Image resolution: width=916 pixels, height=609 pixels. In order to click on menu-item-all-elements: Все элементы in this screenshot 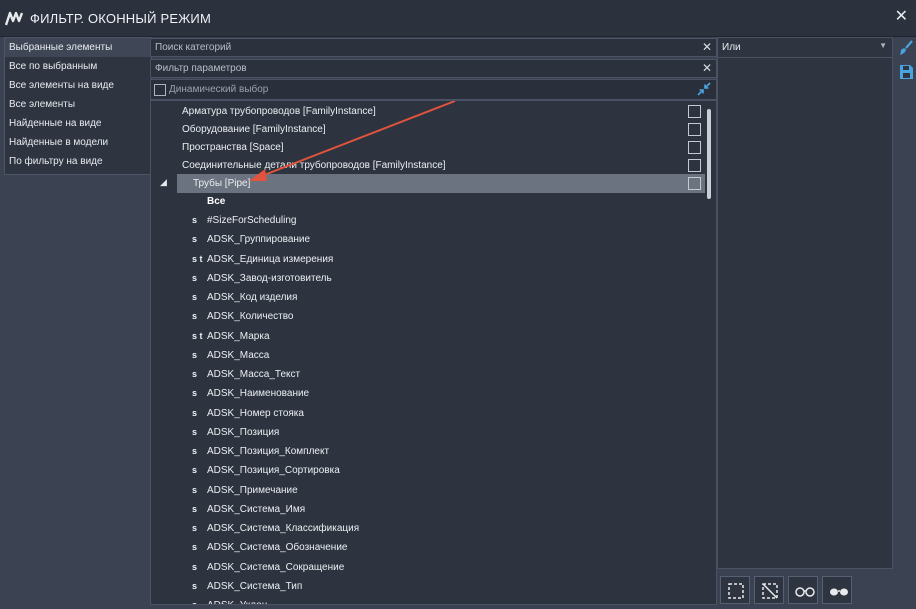, I will do `click(78, 104)`.